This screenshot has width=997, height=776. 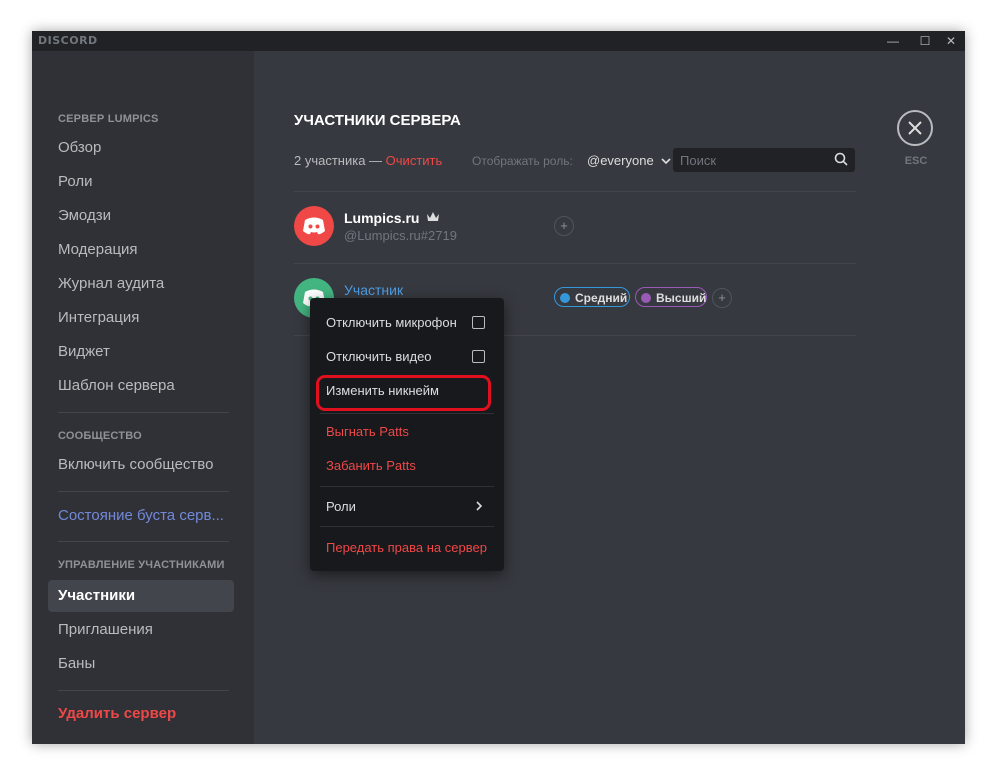 I want to click on menu-item-mute: Отключить микрофон, so click(x=391, y=322).